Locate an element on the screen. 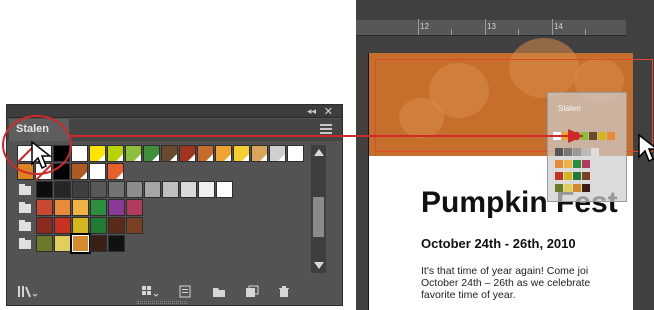 This screenshot has height=310, width=654. ghost-panel-label: Stalen is located at coordinates (569, 108).